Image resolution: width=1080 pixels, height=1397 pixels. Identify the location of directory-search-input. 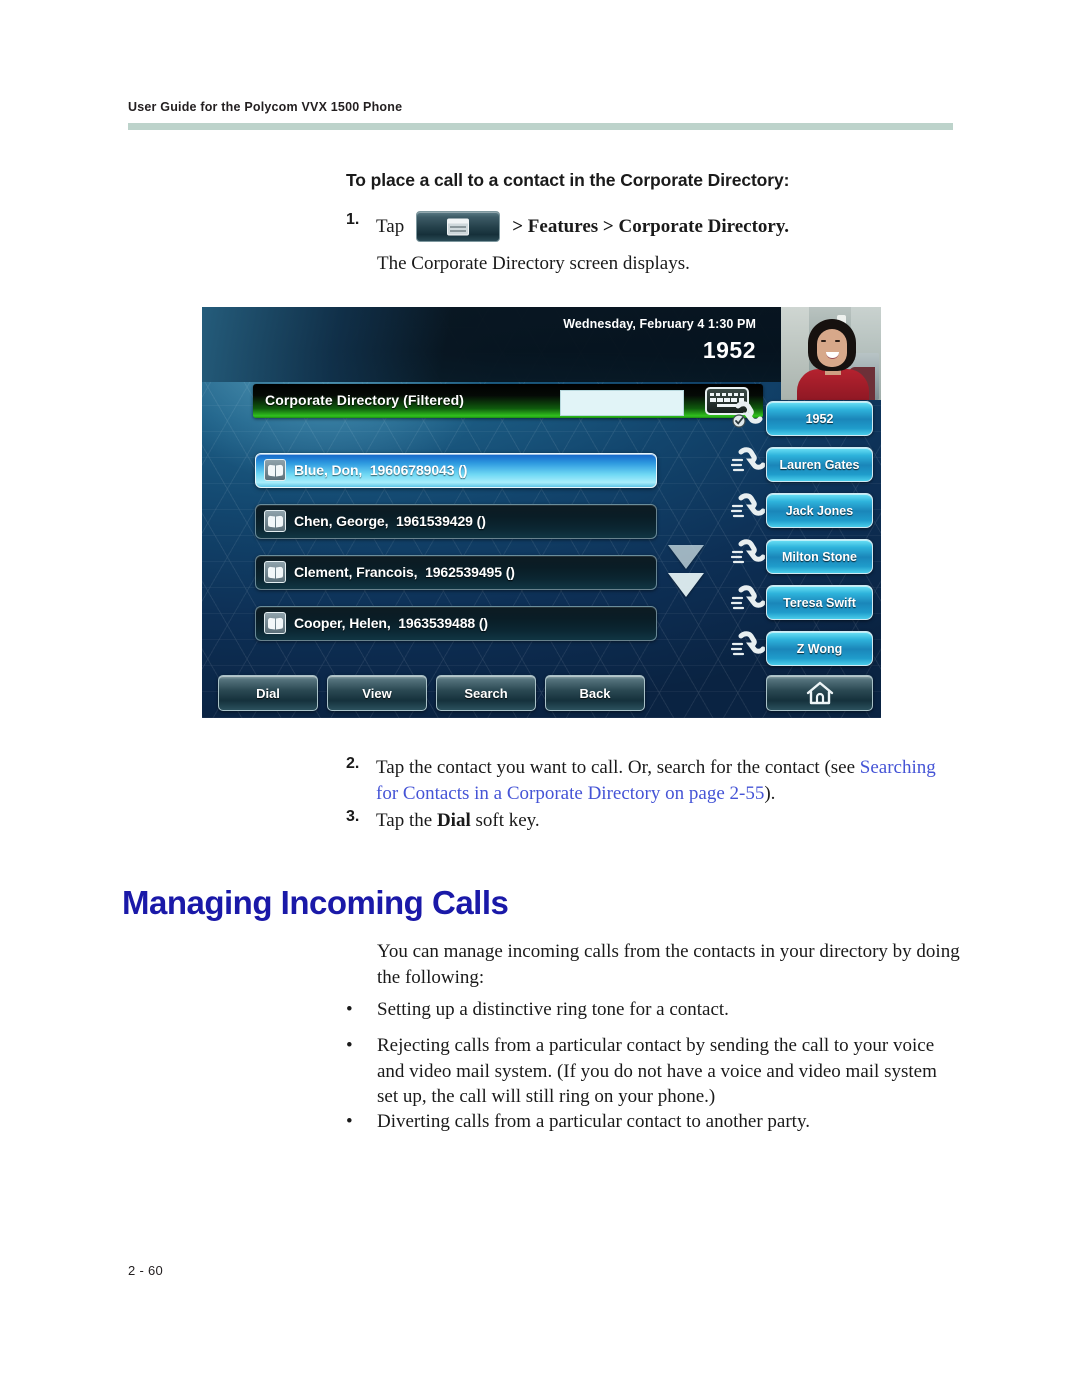
(622, 403).